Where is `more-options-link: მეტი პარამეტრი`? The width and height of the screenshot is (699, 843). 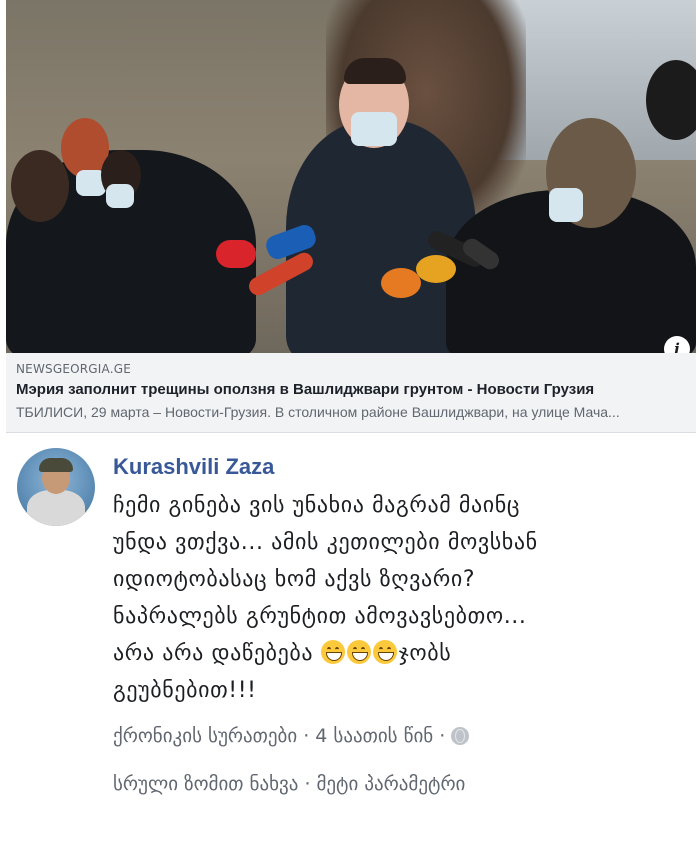
more-options-link: მეტი პარამეტრი is located at coordinates (390, 784).